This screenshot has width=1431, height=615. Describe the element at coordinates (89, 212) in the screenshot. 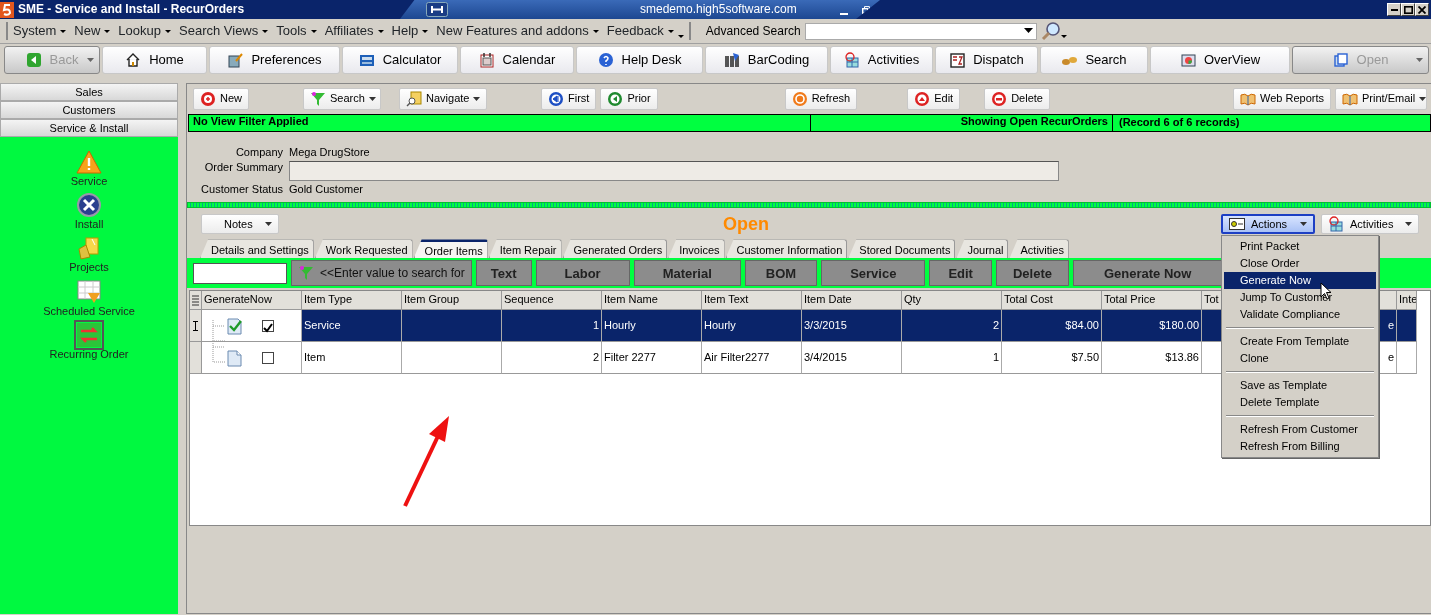

I see `sidebar-item: Install` at that location.